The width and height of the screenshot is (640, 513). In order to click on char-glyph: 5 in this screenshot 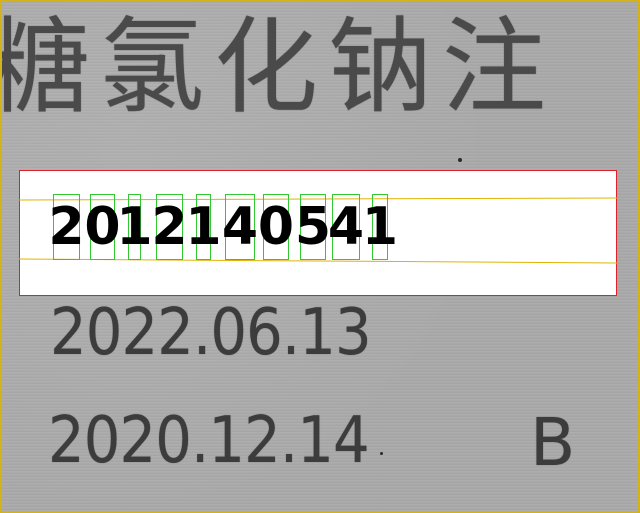, I will do `click(313, 227)`.